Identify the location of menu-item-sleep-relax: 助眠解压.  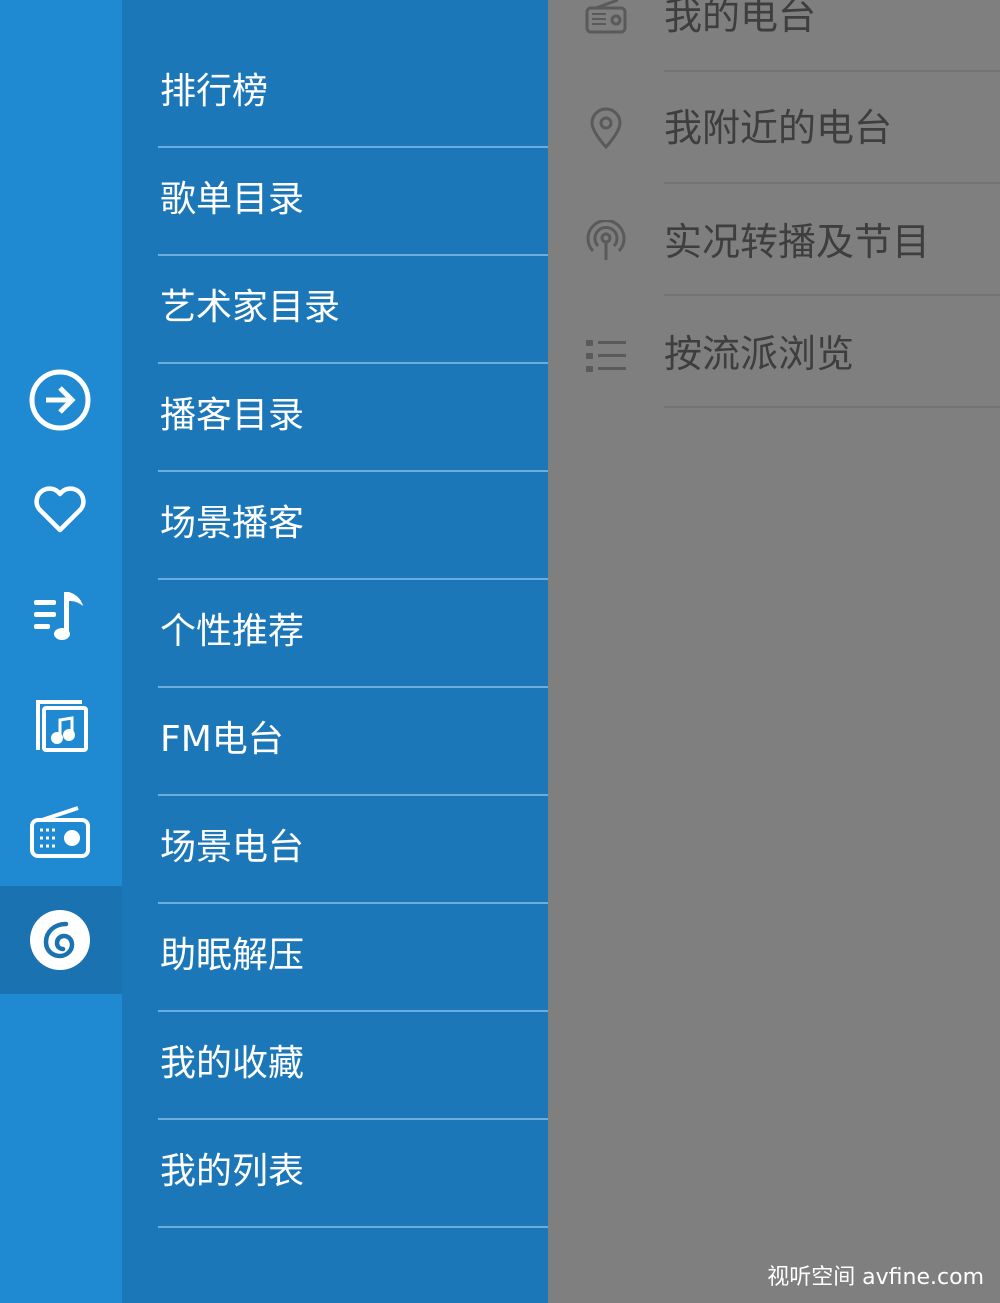
(335, 958).